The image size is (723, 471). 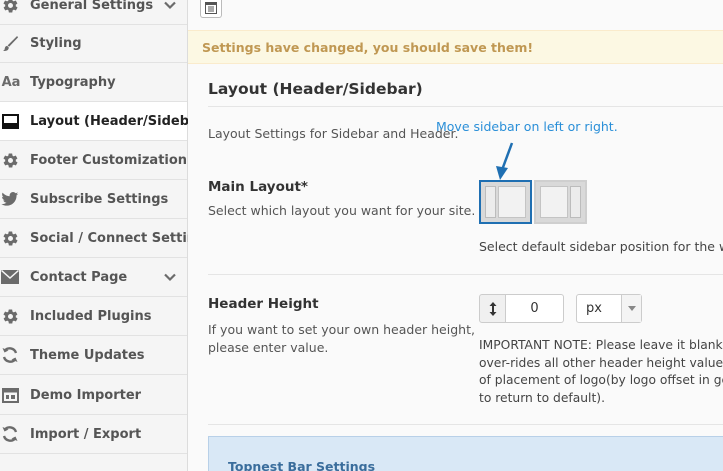 I want to click on sidebar-item-import-export: Import / Export, so click(x=93, y=434).